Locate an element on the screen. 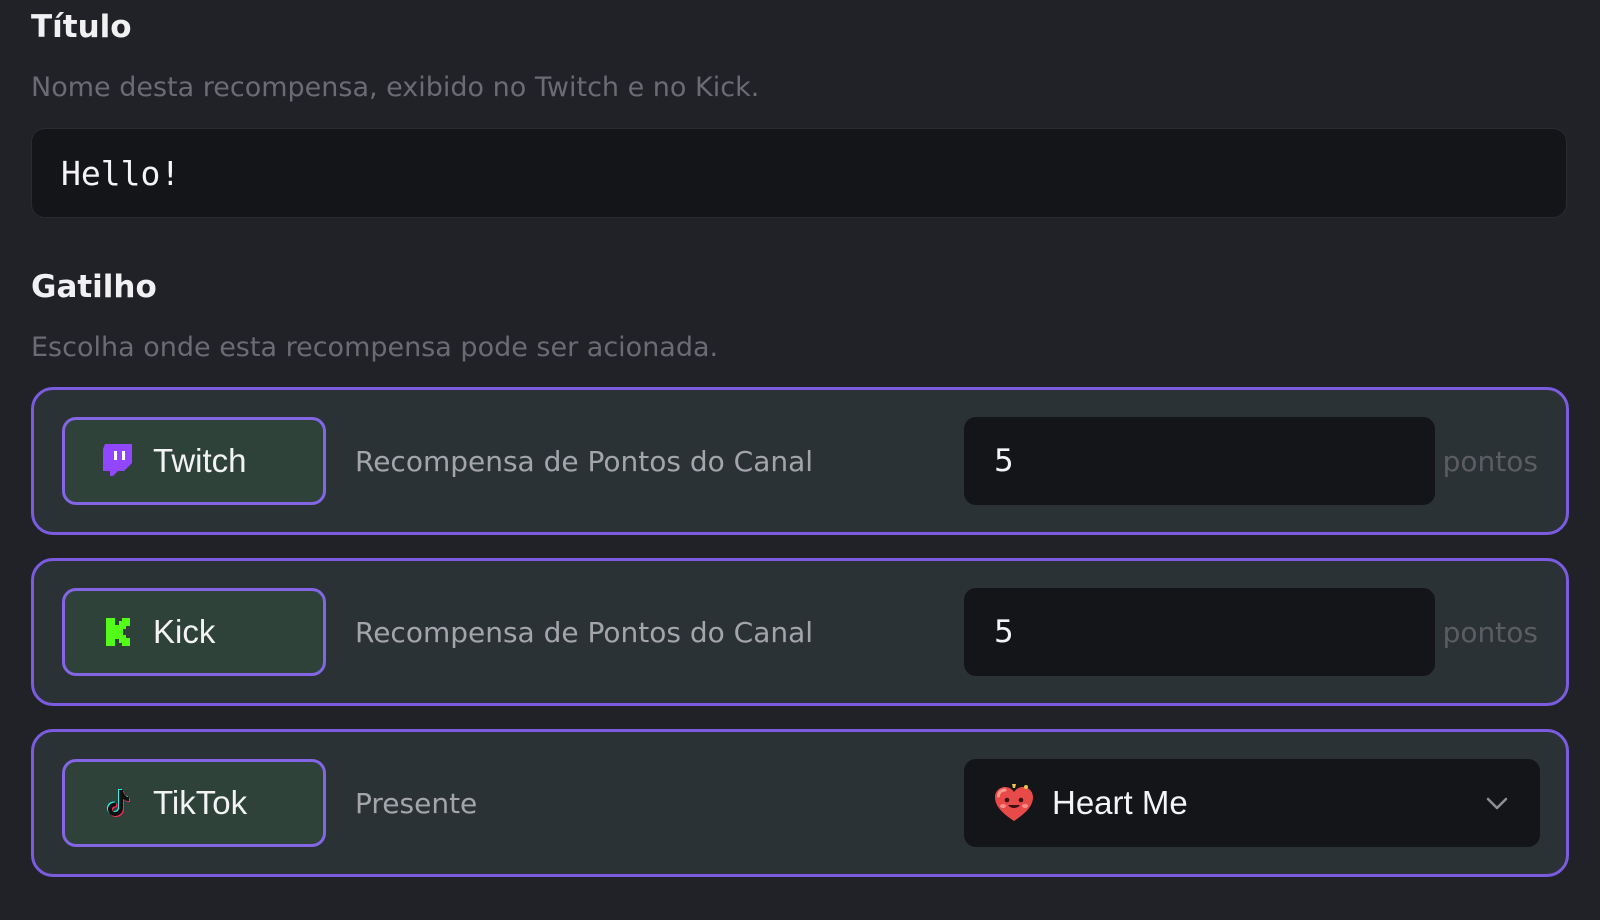 This screenshot has width=1600, height=920. platform-toggle-kick: Kick is located at coordinates (194, 632).